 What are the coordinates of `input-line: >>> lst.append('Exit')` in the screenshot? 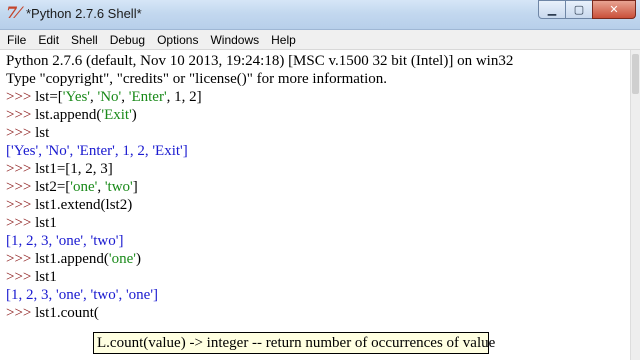 It's located at (71, 115).